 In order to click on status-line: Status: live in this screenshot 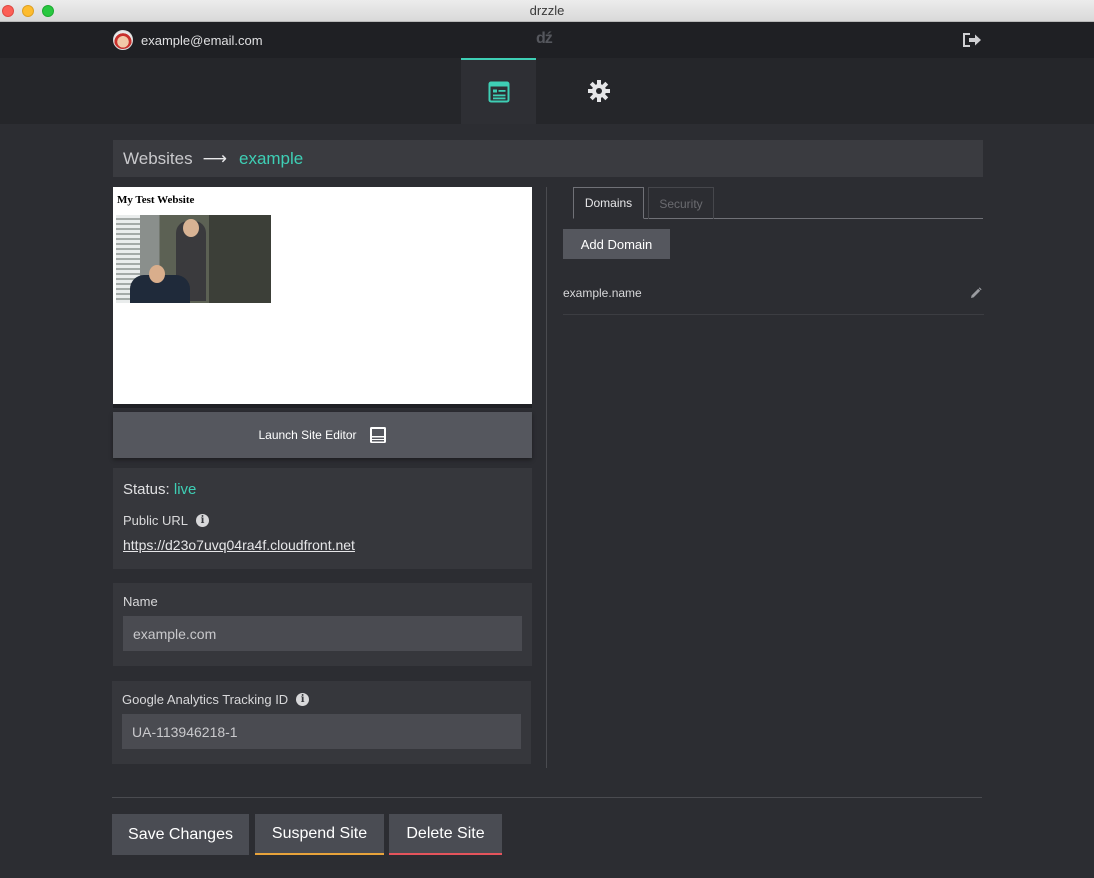, I will do `click(159, 489)`.